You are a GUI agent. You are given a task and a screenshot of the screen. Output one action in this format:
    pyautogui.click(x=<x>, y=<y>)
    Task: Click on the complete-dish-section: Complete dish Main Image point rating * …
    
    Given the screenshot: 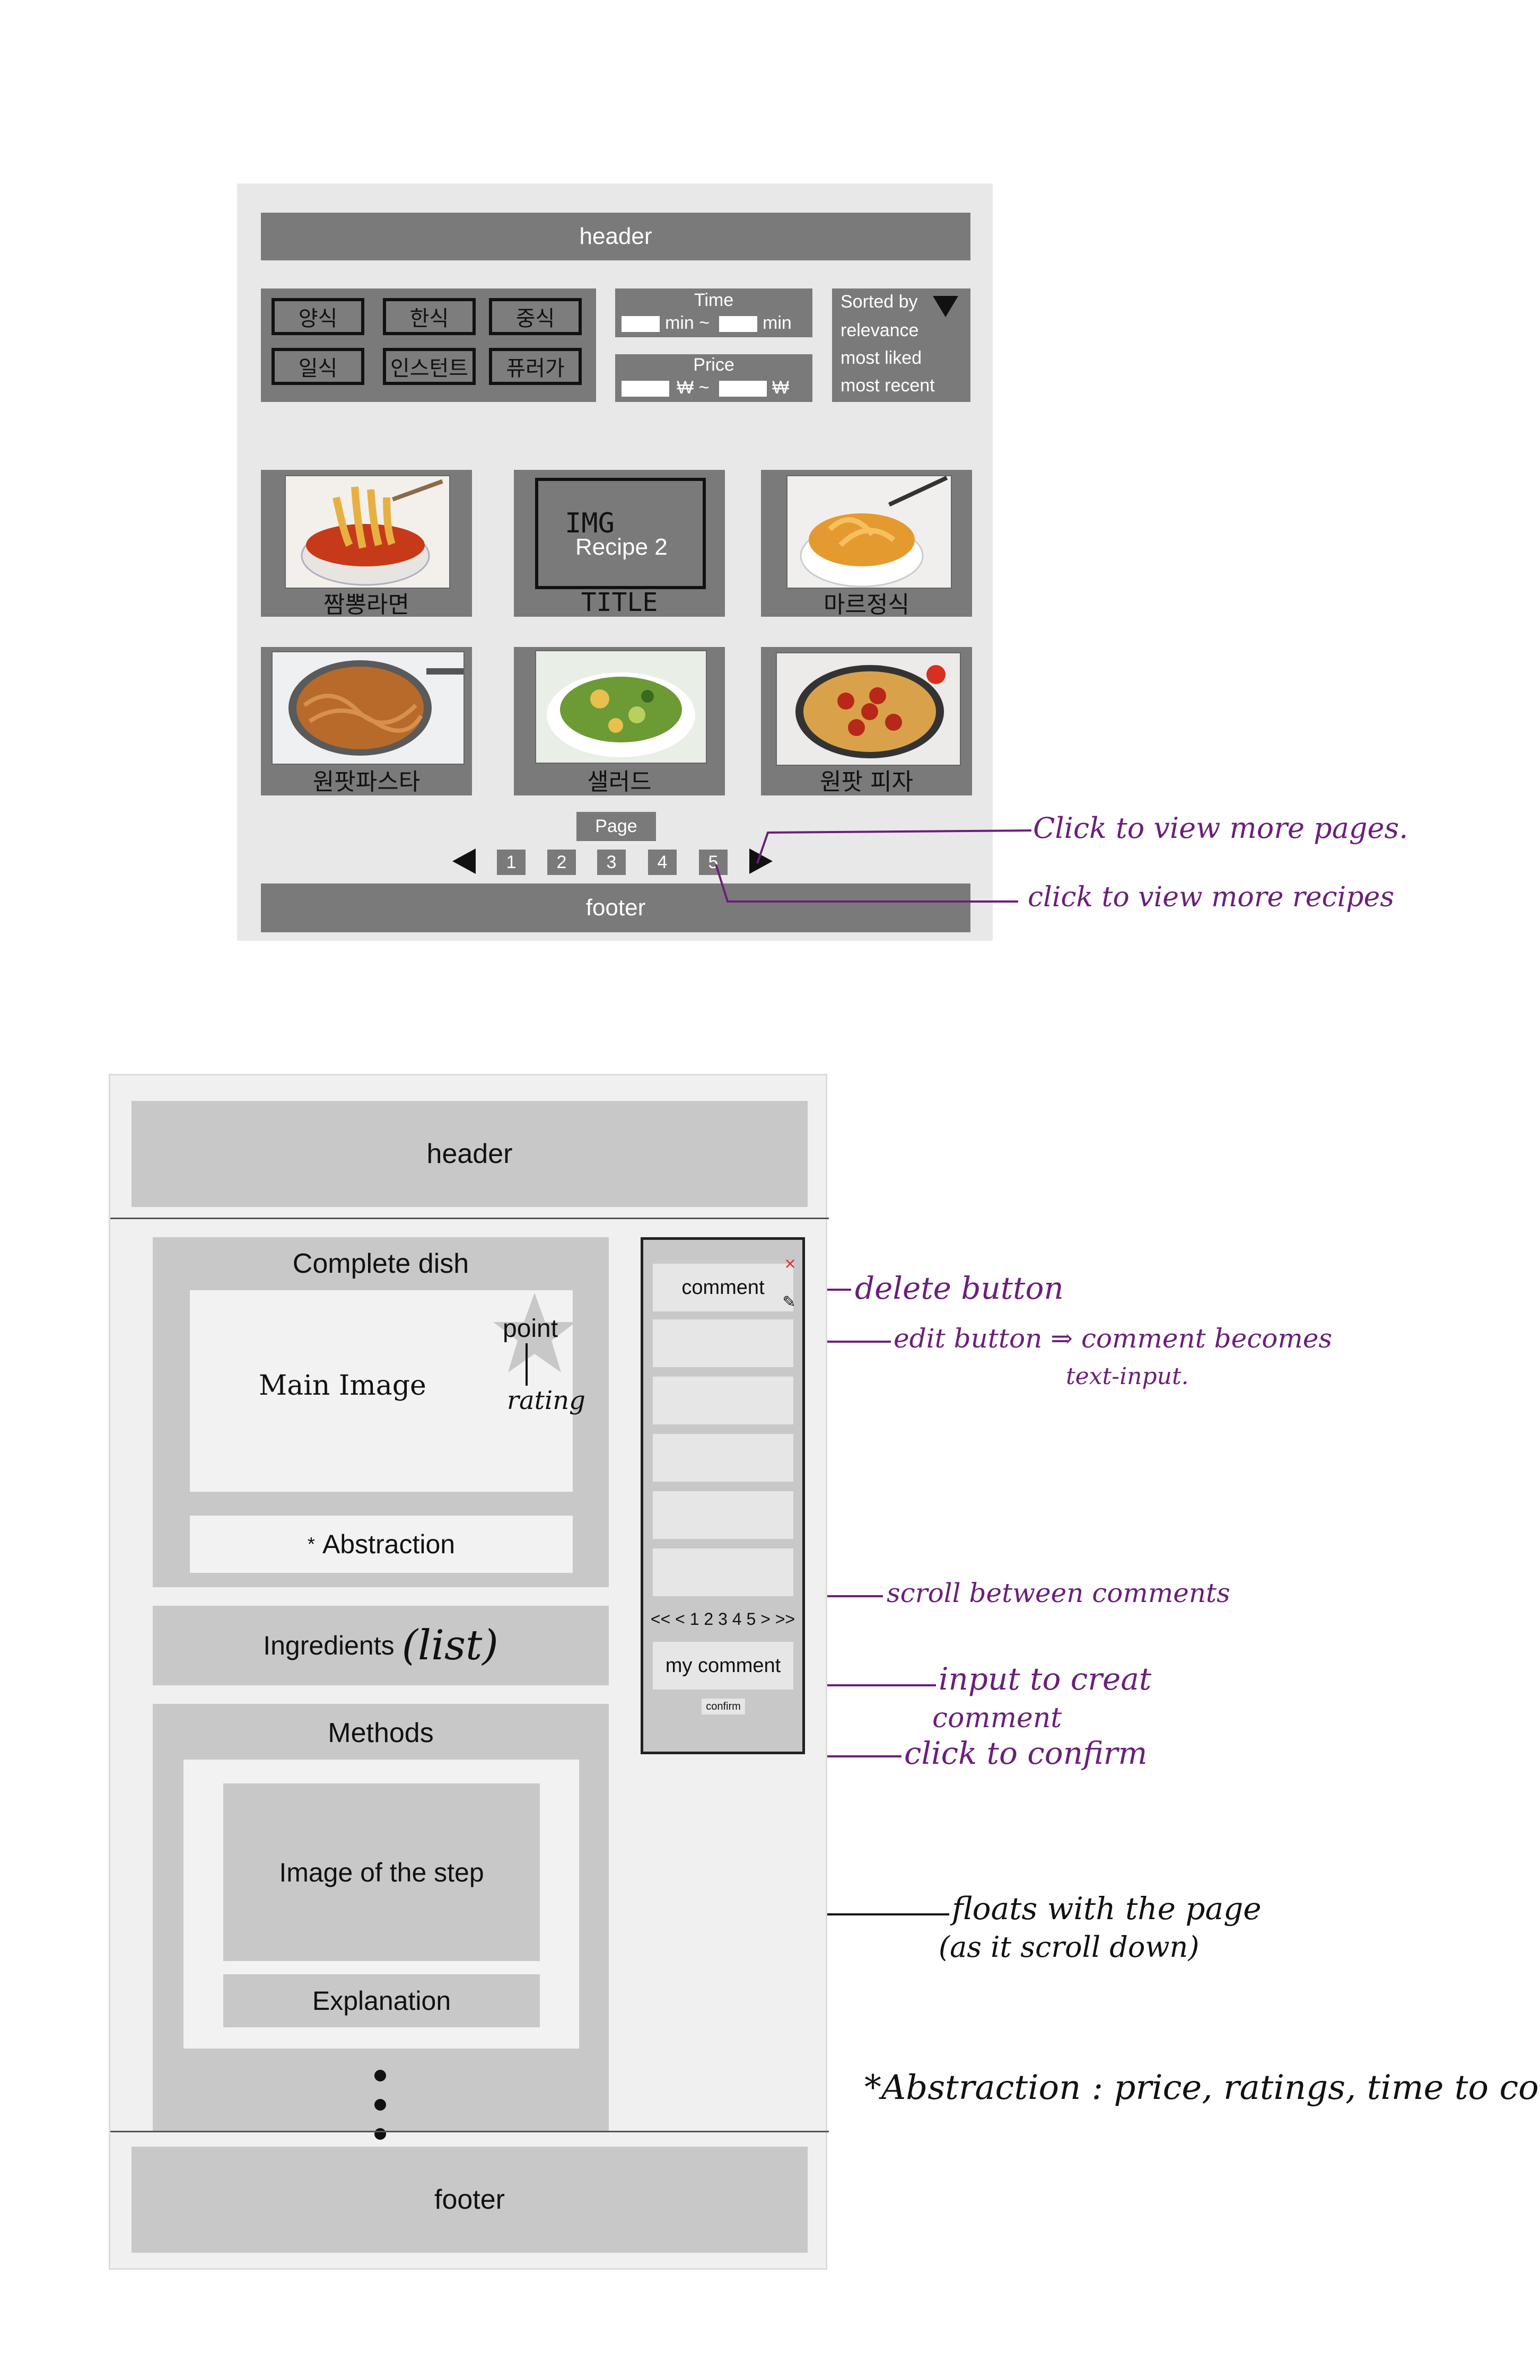 What is the action you would take?
    pyautogui.click(x=381, y=1412)
    